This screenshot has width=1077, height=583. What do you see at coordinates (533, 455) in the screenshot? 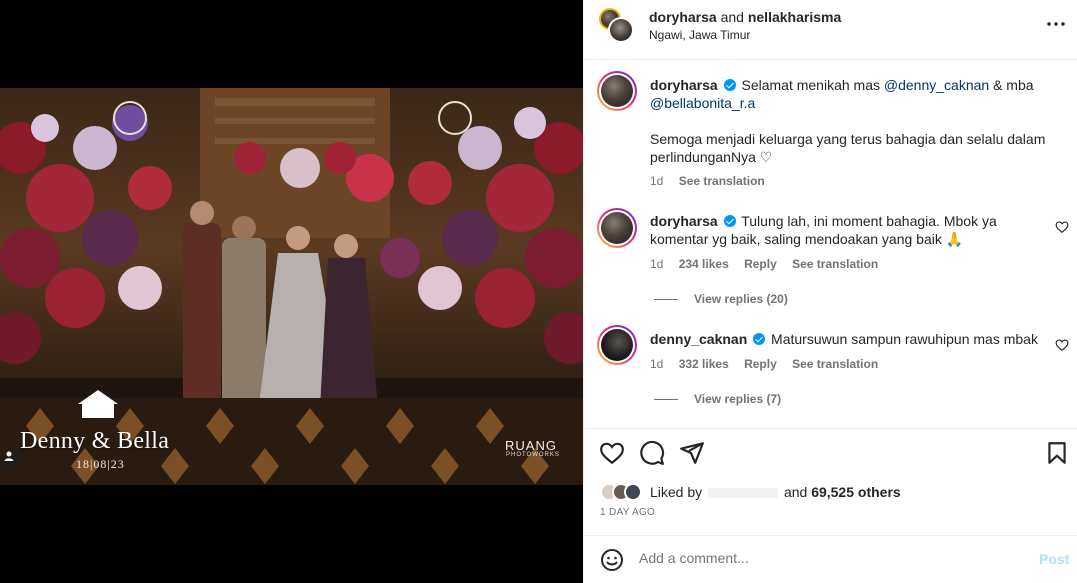
I see `brand-watermark-sub: PHOTOWORKS` at bounding box center [533, 455].